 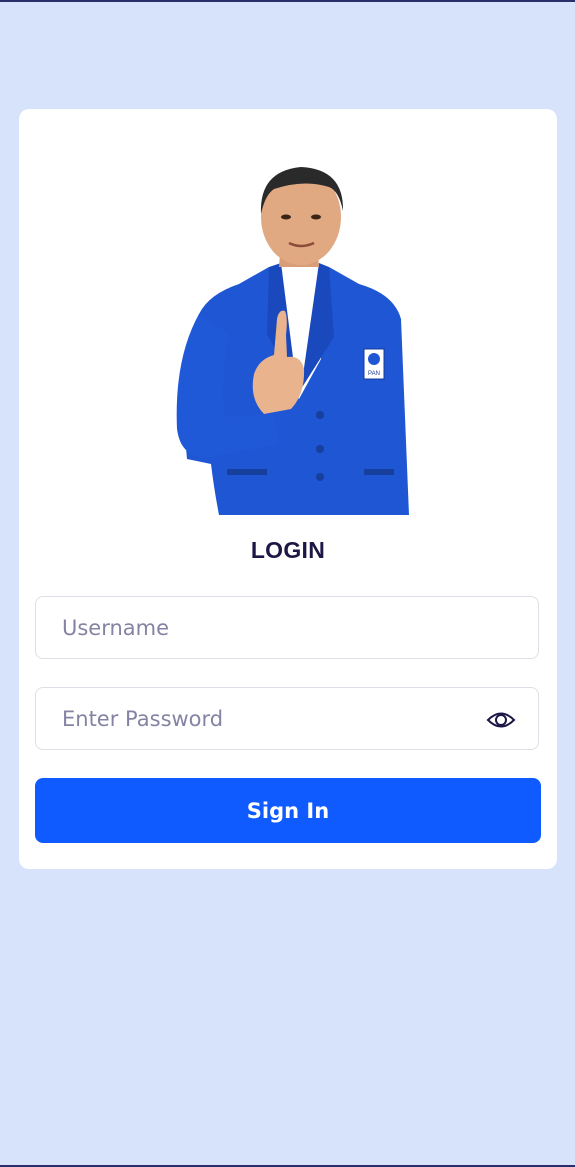 I want to click on password-input, so click(x=287, y=718).